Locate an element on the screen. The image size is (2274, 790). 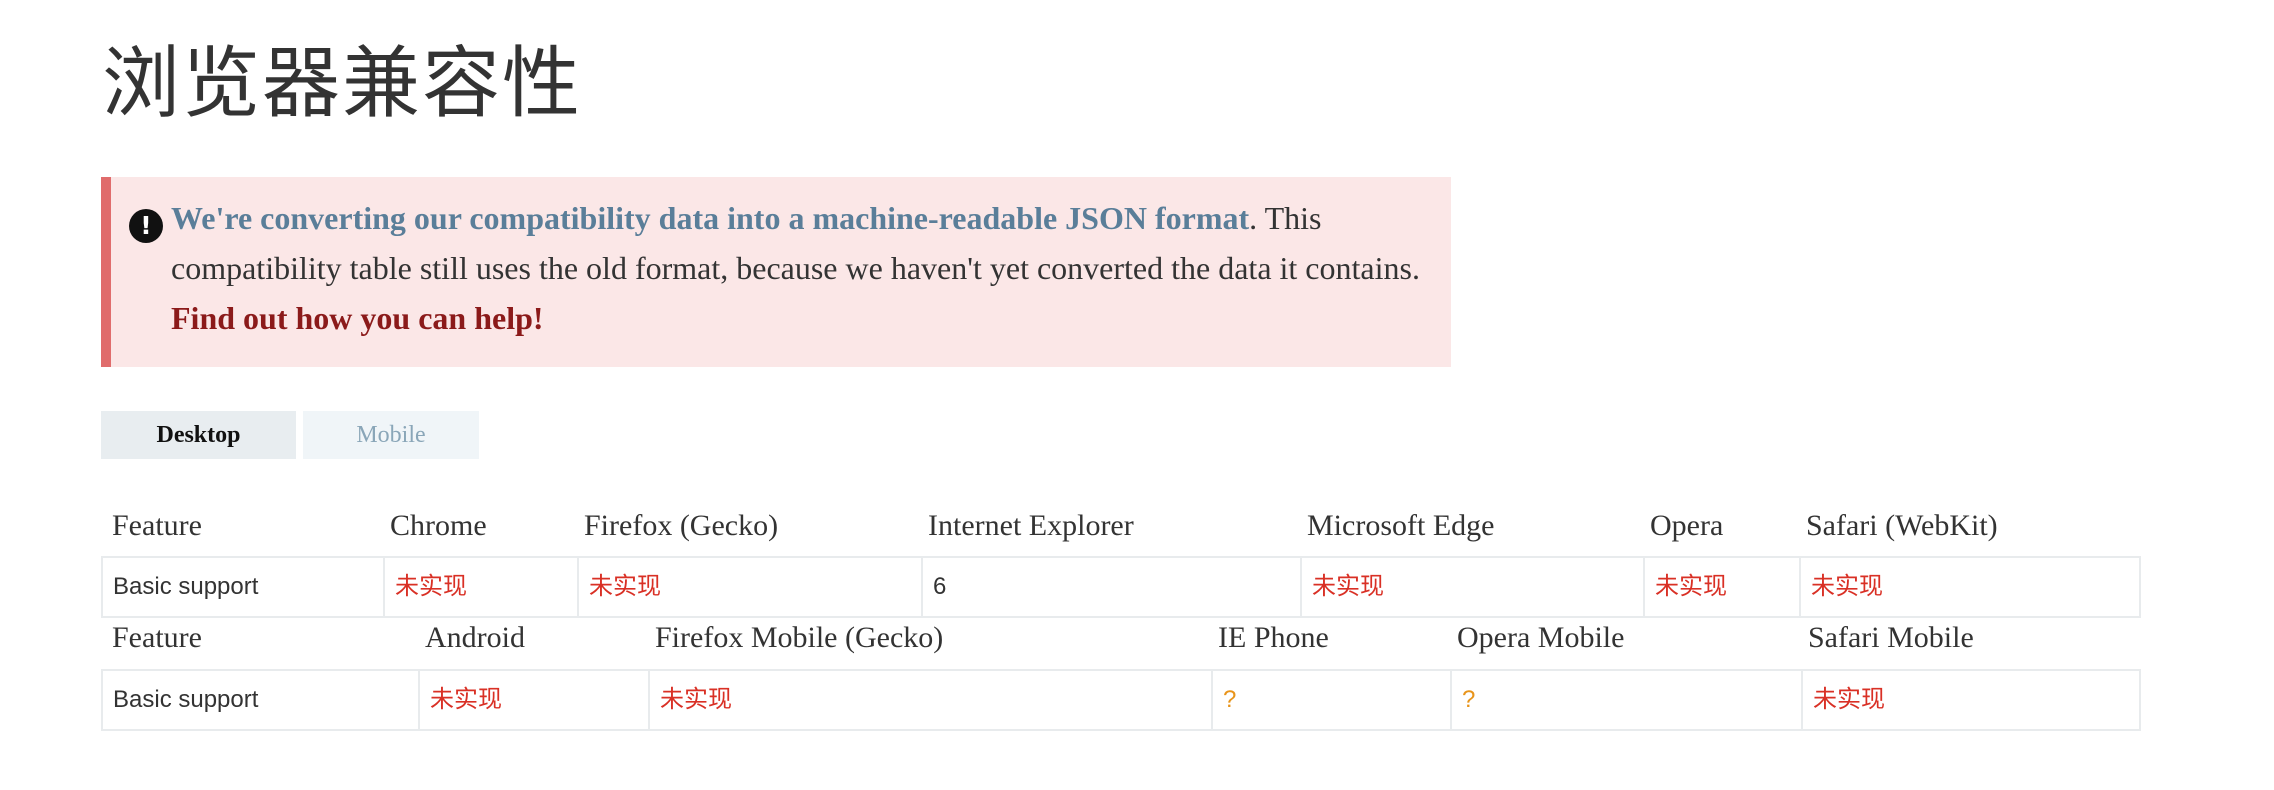
header-internet-explorer: Internet Explorer is located at coordinates (1031, 525).